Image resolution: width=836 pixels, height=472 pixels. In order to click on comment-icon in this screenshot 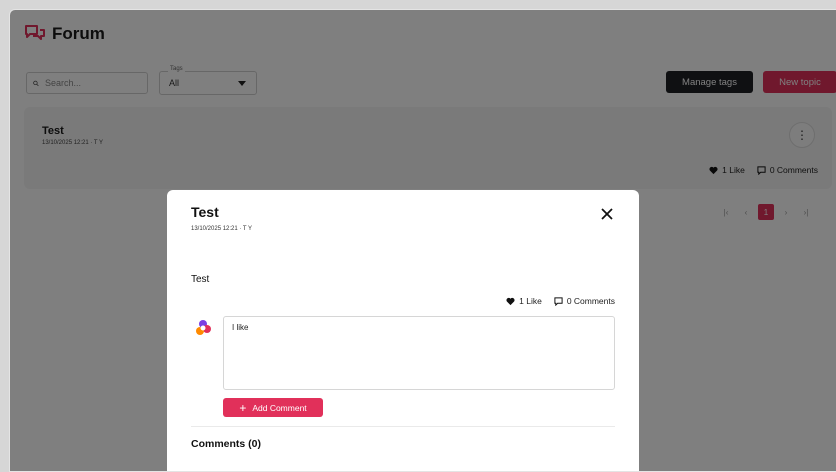, I will do `click(558, 301)`.